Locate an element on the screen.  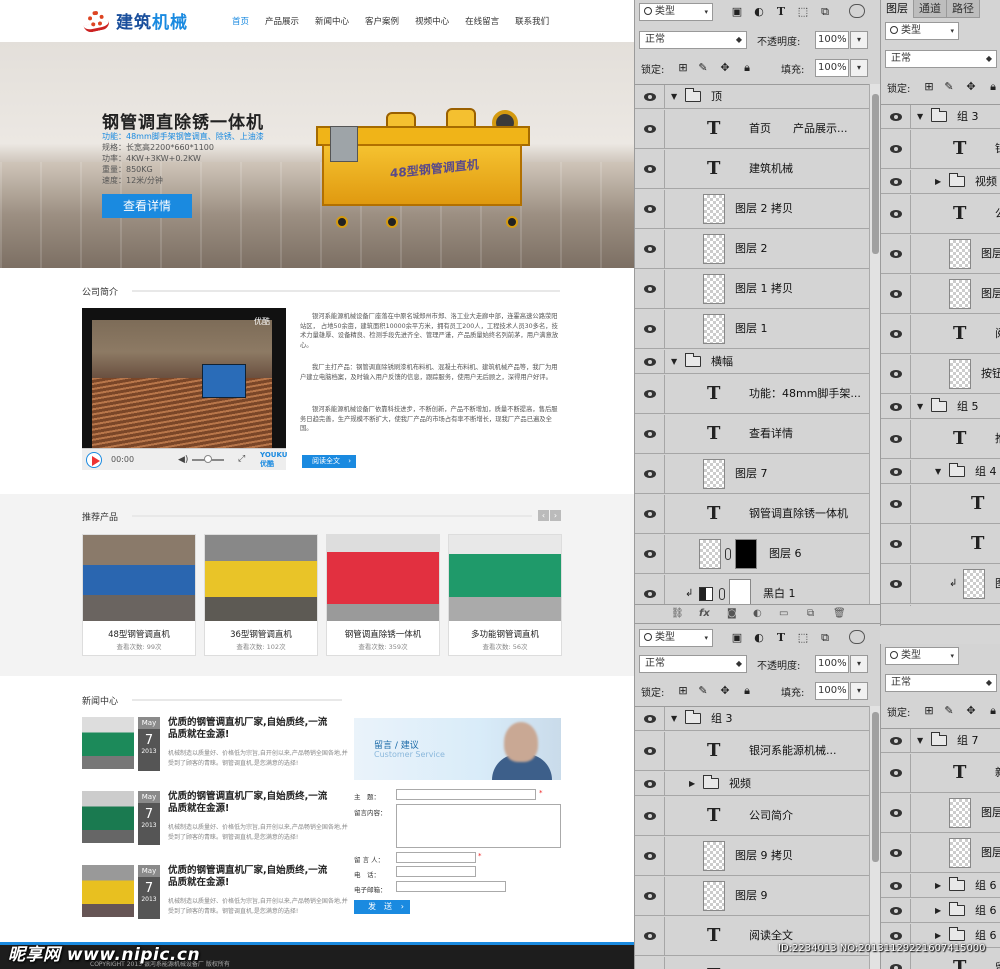
layer-group-row: ▼ 横幅 is located at coordinates (752, 362).